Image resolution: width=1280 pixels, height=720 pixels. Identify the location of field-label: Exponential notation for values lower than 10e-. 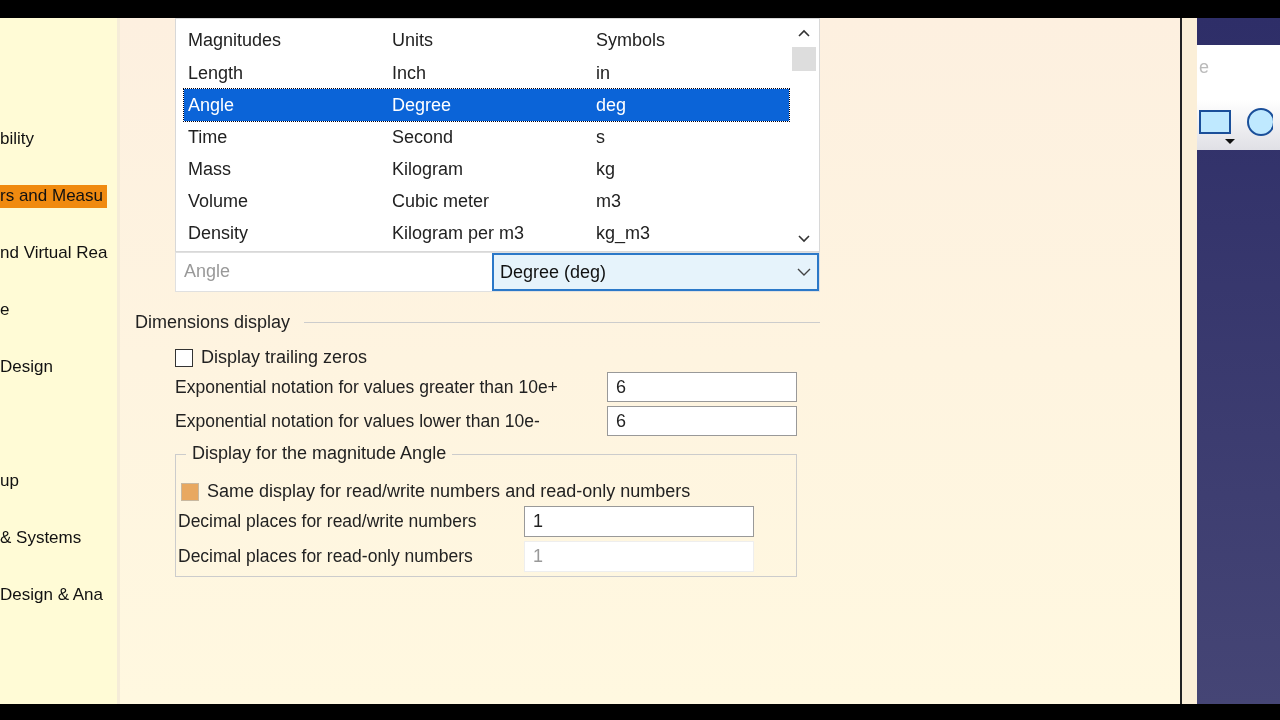
(358, 421).